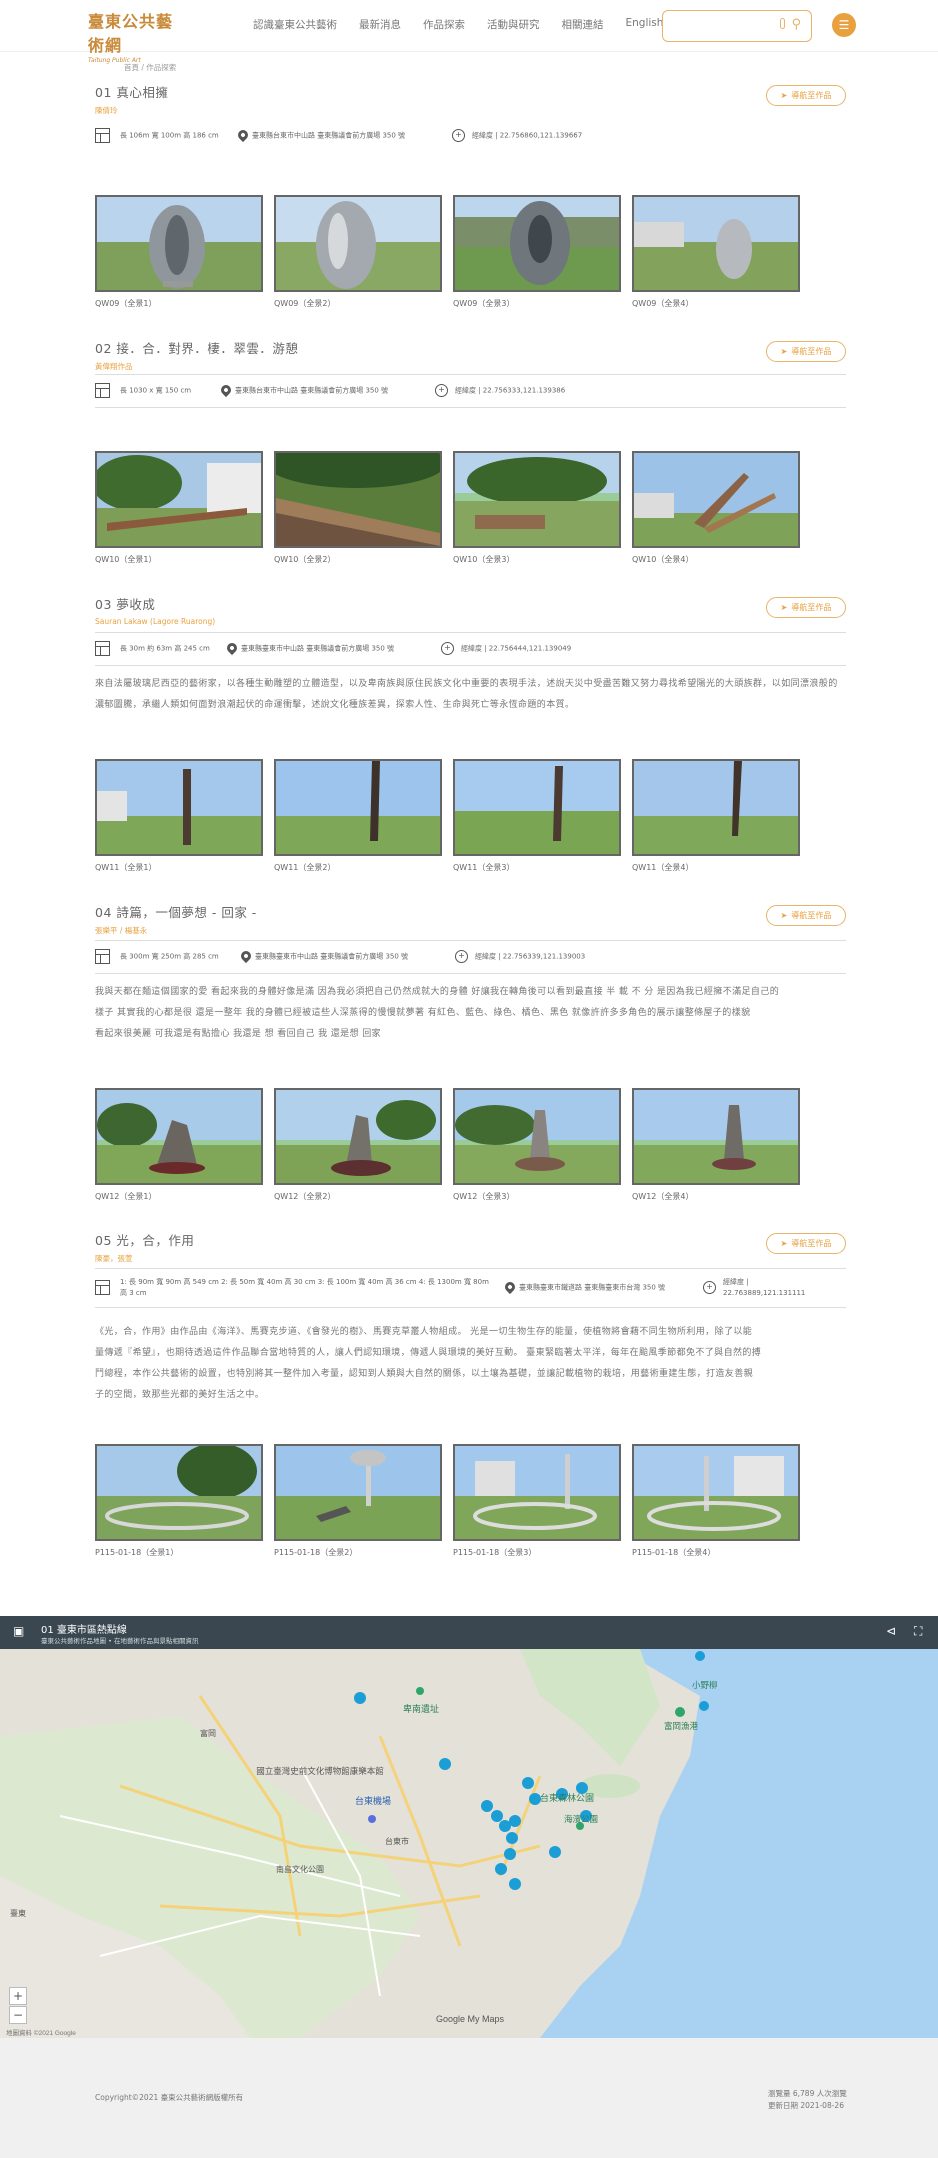 This screenshot has width=938, height=2158. I want to click on search-icon: ⚲, so click(796, 24).